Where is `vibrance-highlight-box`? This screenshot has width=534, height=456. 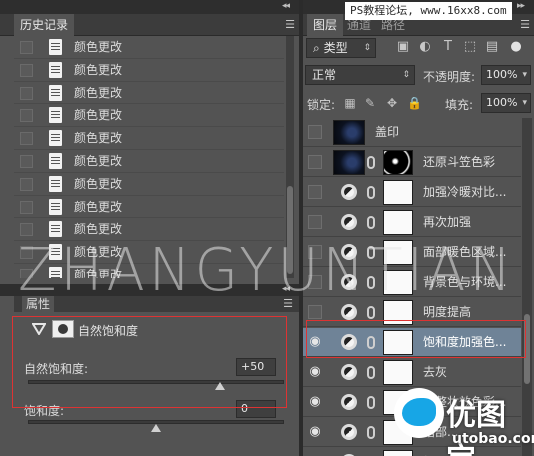 vibrance-highlight-box is located at coordinates (149, 362).